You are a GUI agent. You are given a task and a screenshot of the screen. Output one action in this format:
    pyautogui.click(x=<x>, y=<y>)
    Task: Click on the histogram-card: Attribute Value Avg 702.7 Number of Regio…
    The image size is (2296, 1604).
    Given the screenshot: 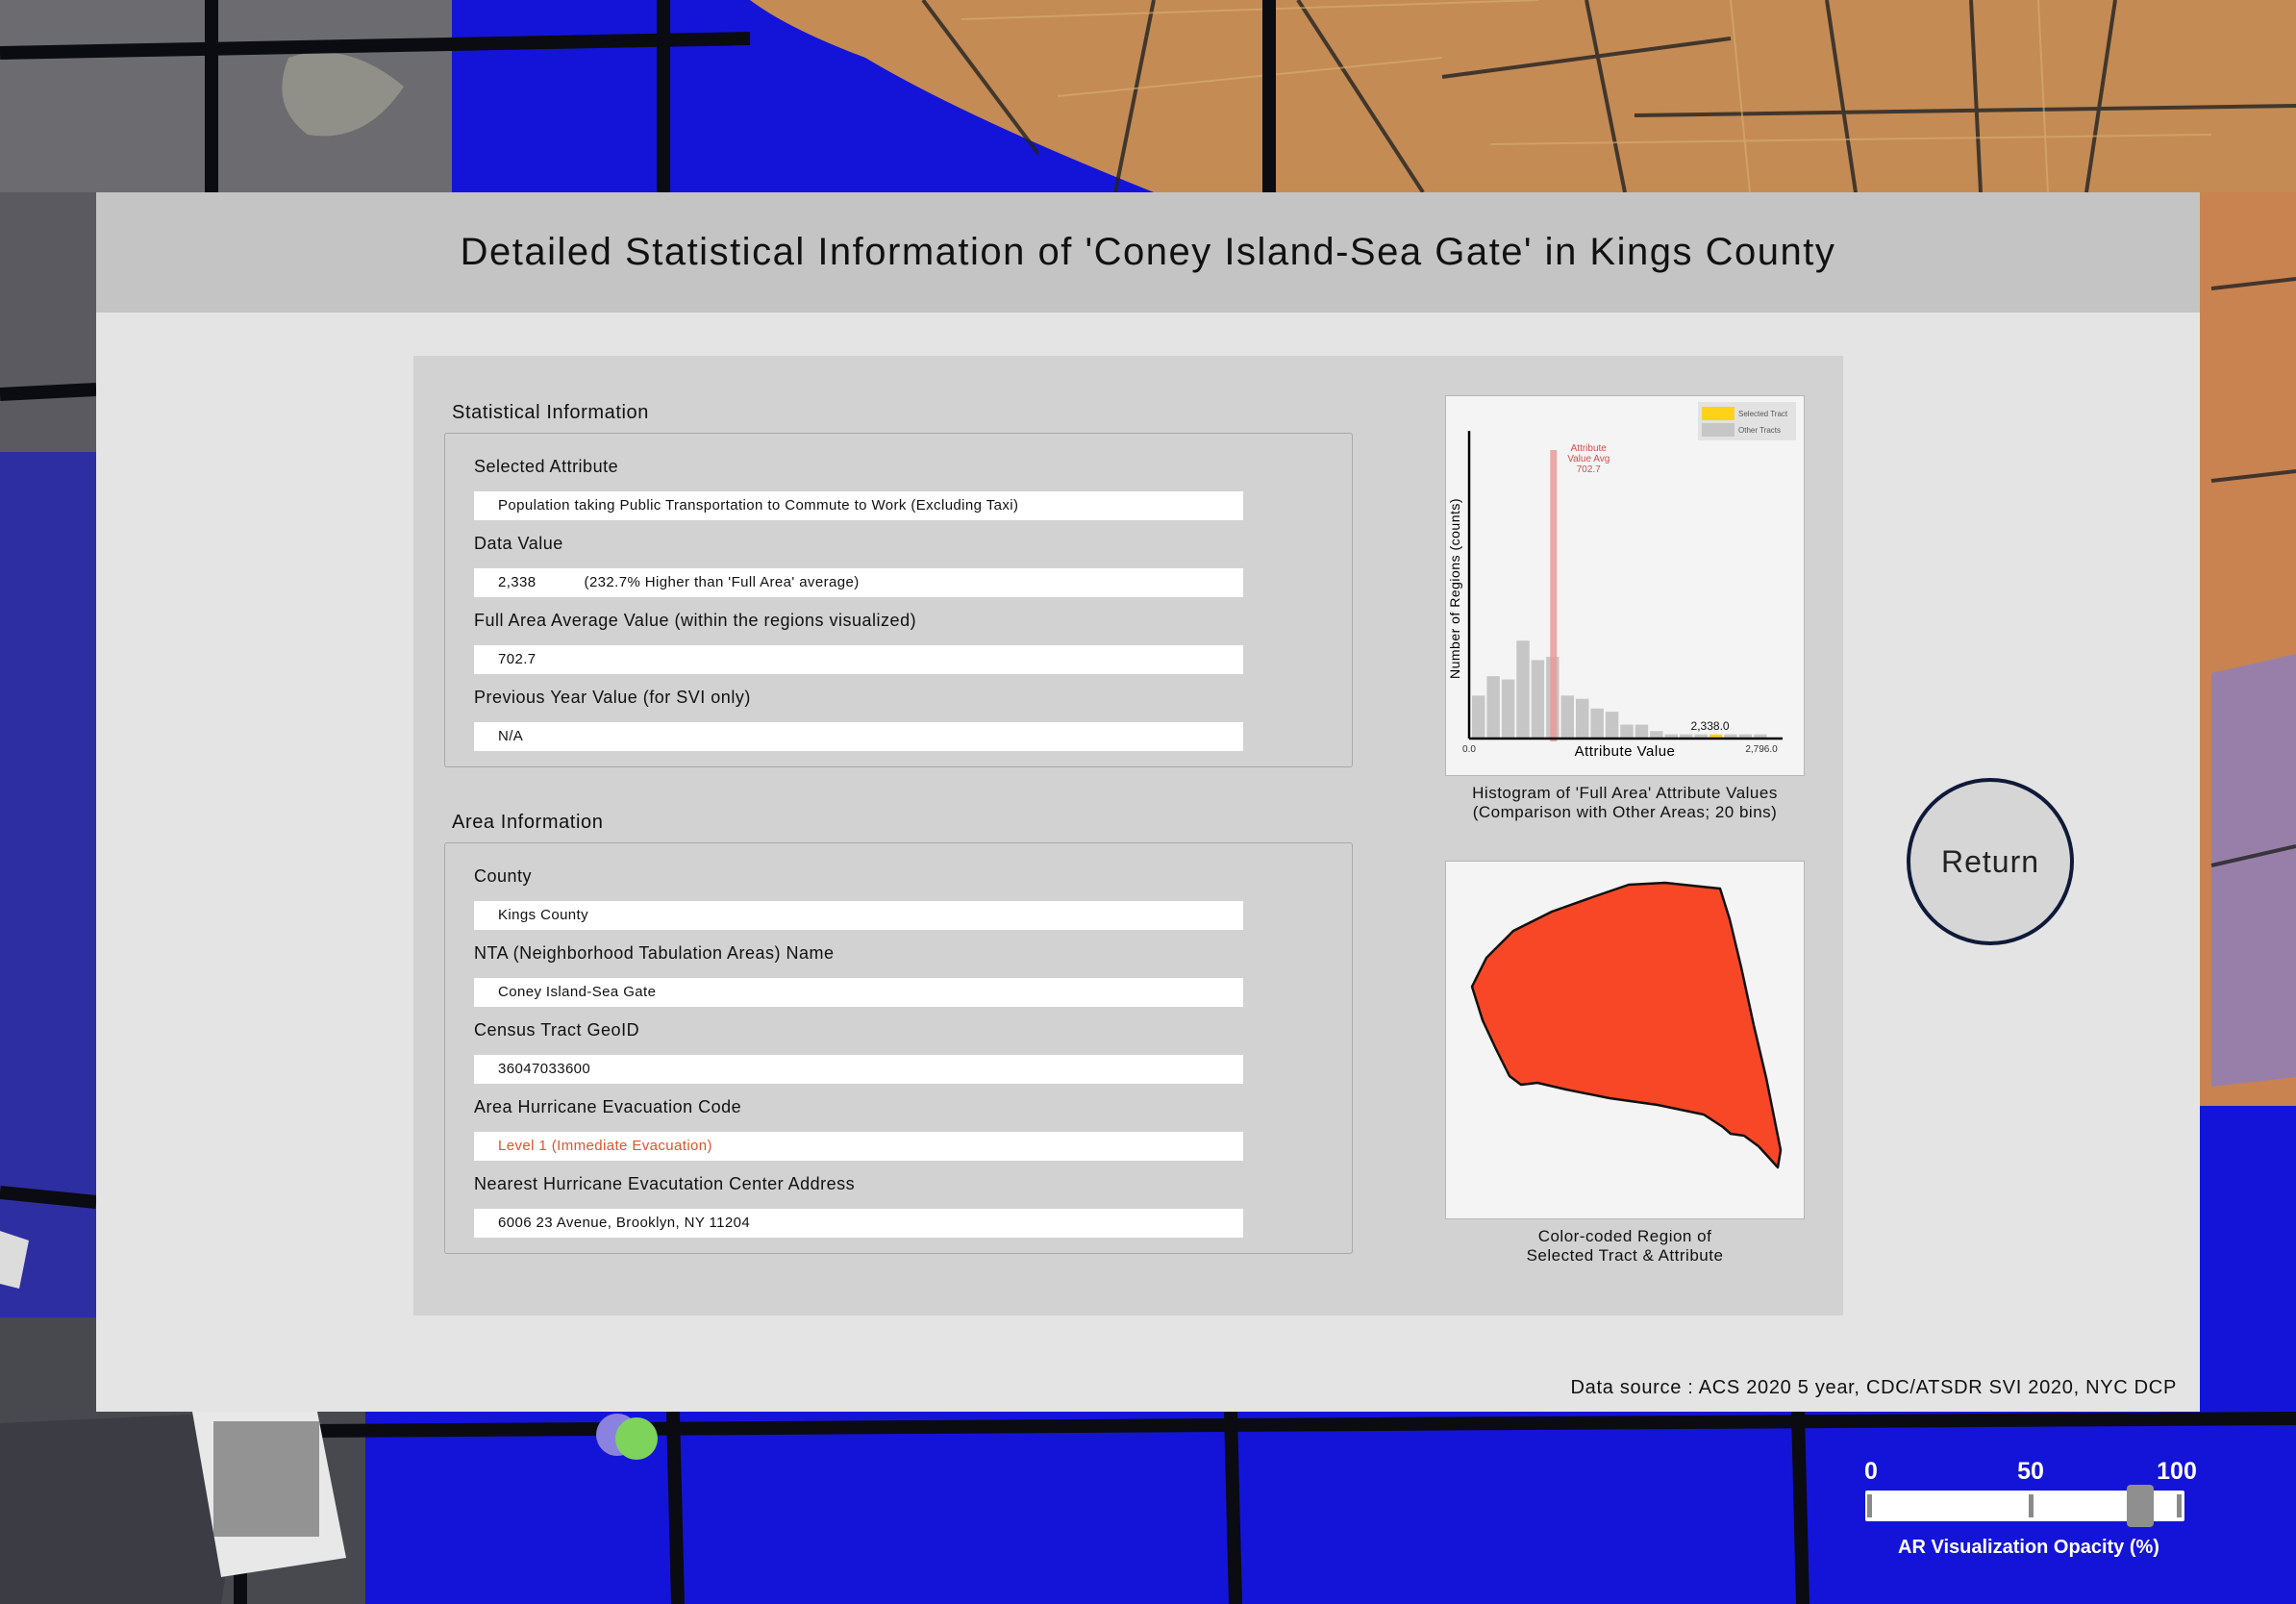 What is the action you would take?
    pyautogui.click(x=1625, y=585)
    